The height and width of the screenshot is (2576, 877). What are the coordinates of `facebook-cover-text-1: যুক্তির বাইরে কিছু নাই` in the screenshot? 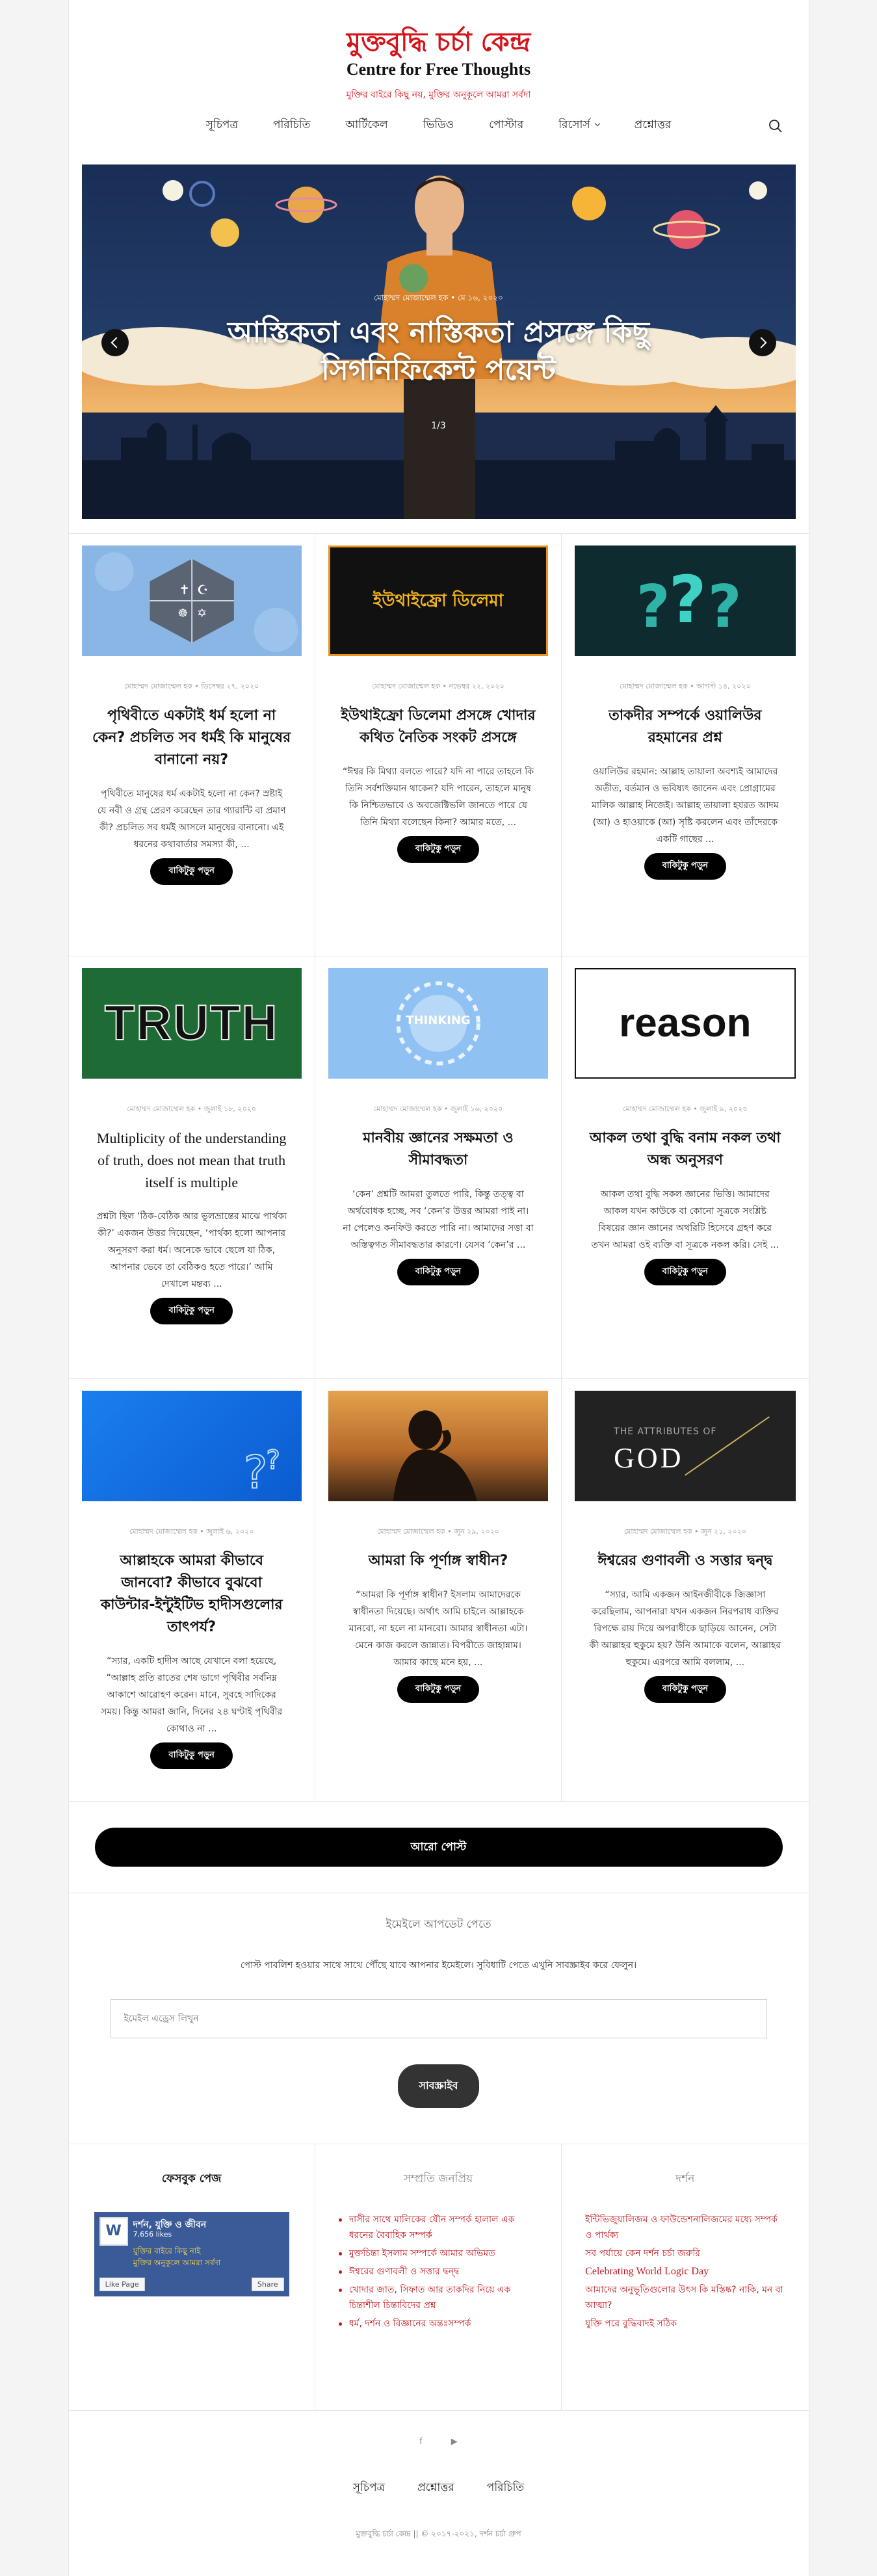 It's located at (167, 2250).